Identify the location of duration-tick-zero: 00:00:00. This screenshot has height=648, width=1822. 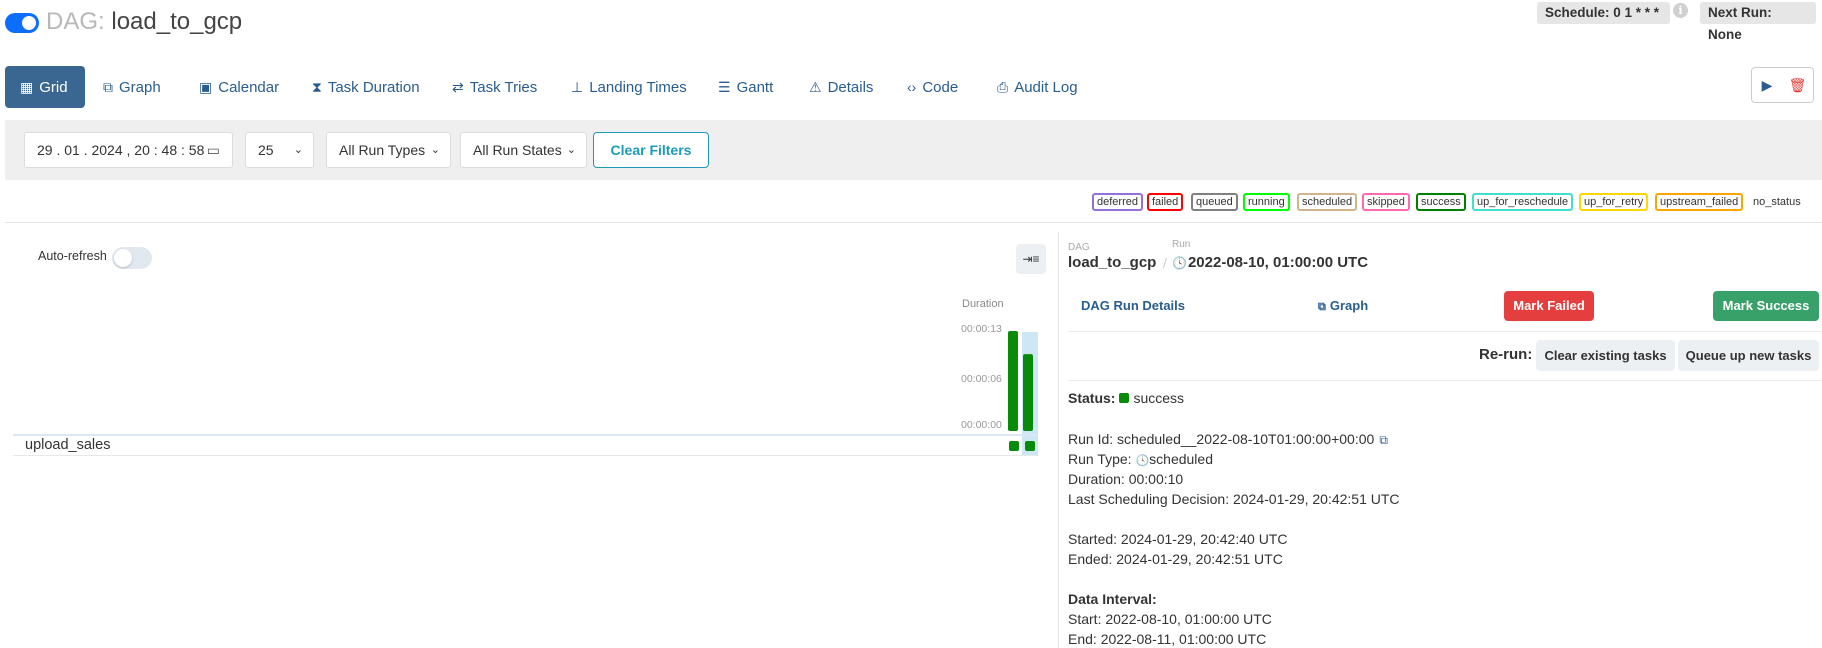
(981, 425).